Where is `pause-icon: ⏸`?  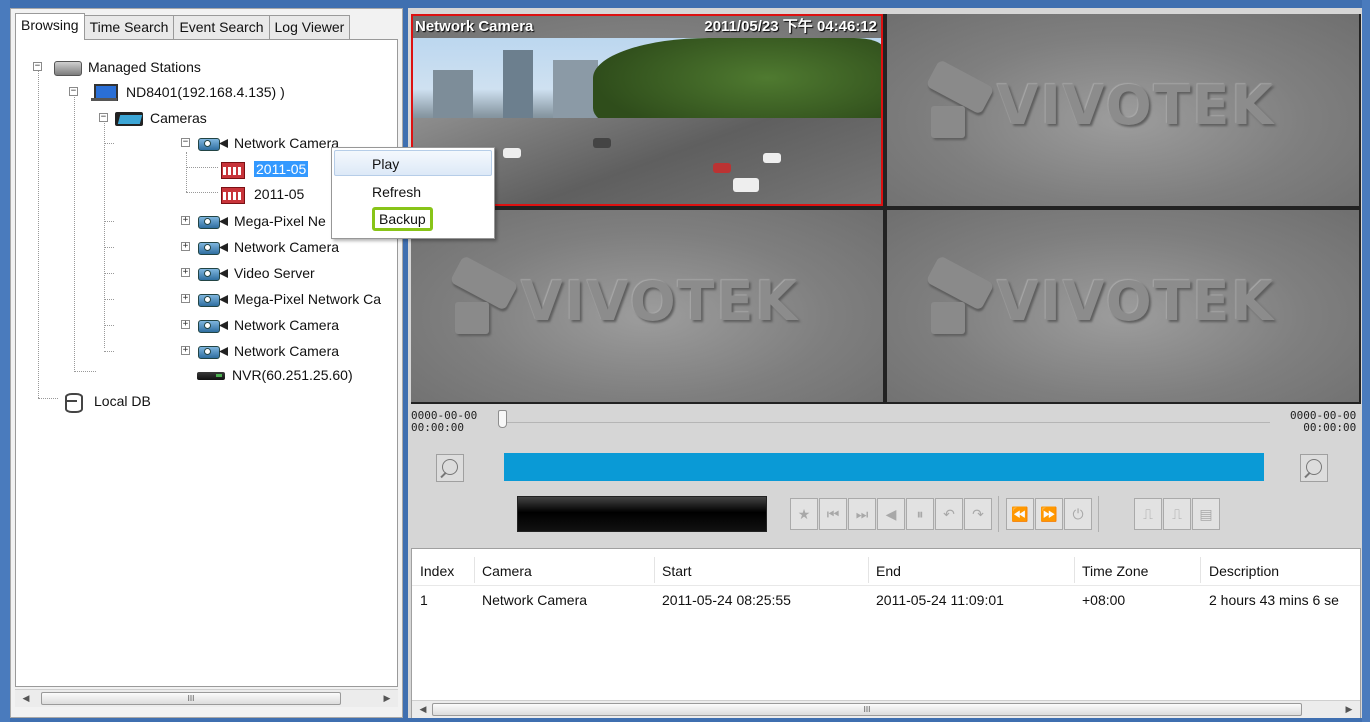
pause-icon: ⏸ is located at coordinates (920, 514).